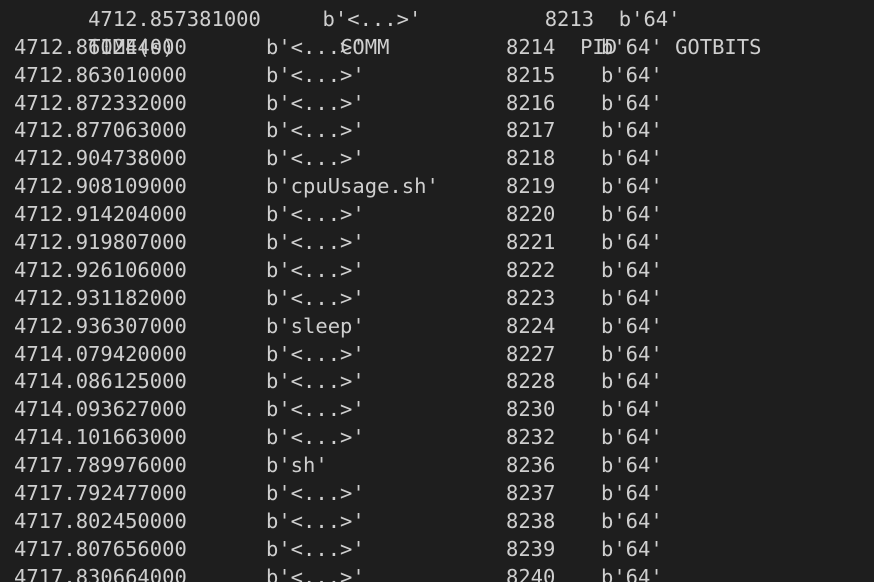 Image resolution: width=874 pixels, height=582 pixels. What do you see at coordinates (100, 46) in the screenshot?
I see `cell-time: 4712.860244000` at bounding box center [100, 46].